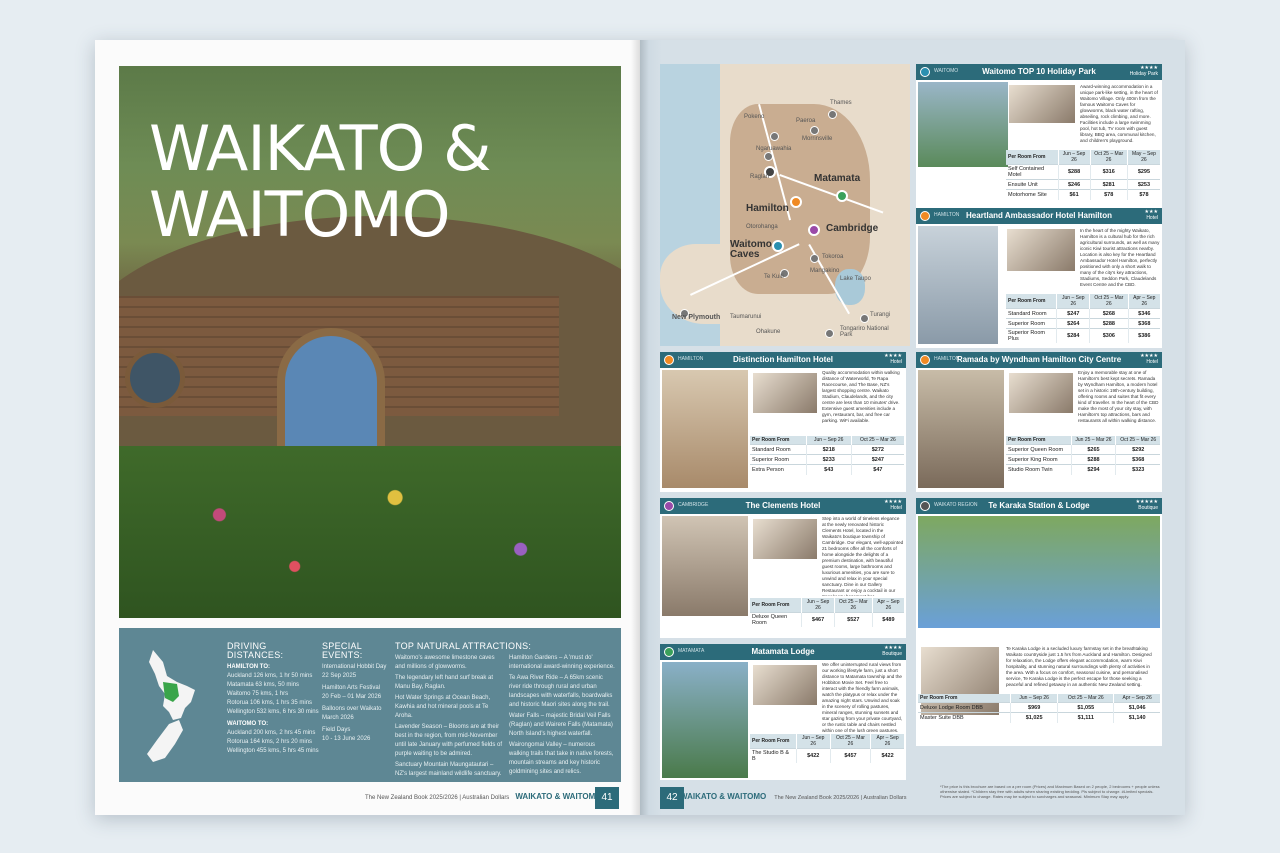 The image size is (1280, 853). What do you see at coordinates (762, 227) in the screenshot?
I see `map-label-otorohanga: Otorohanga` at bounding box center [762, 227].